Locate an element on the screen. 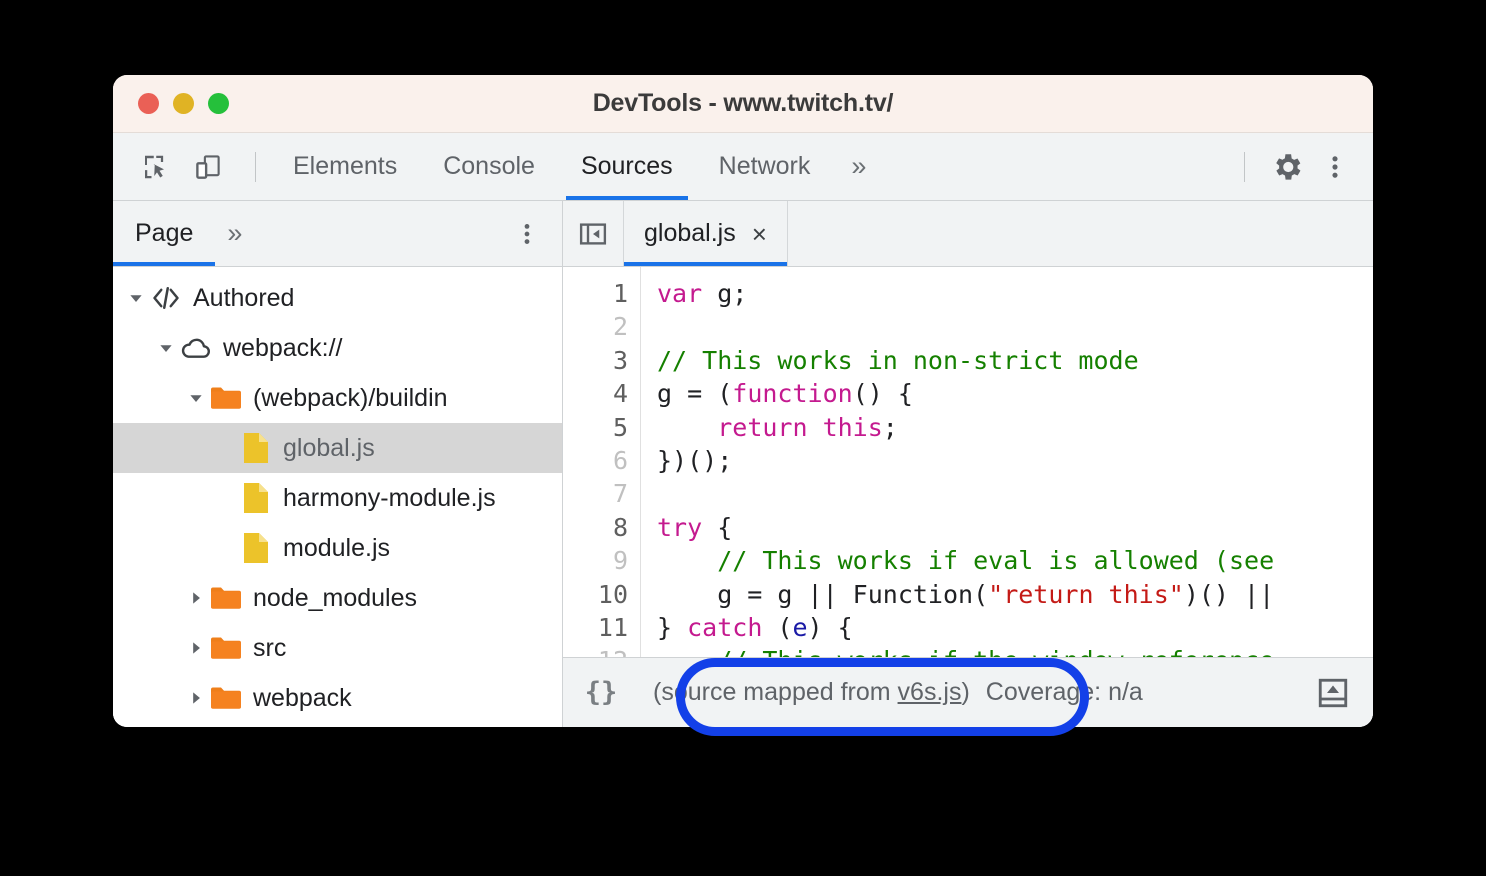 The height and width of the screenshot is (876, 1486). tree-item-label: global.js is located at coordinates (329, 447).